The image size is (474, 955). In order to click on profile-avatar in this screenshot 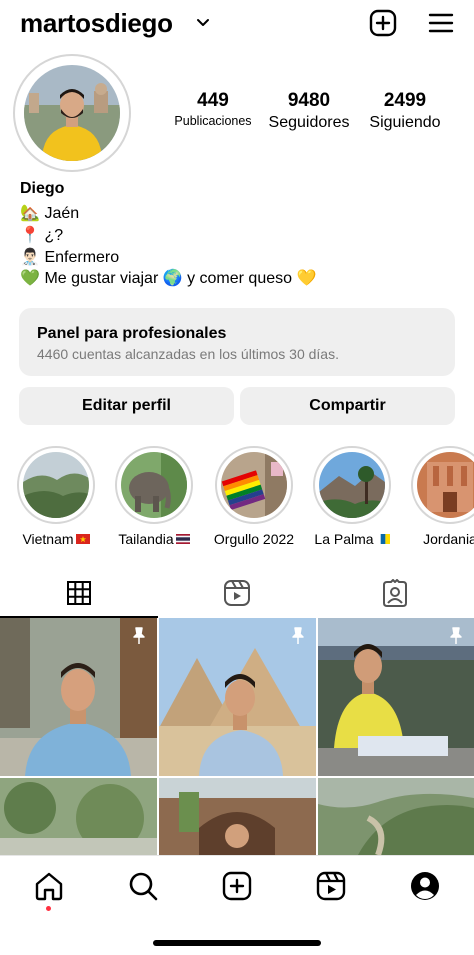, I will do `click(72, 113)`.